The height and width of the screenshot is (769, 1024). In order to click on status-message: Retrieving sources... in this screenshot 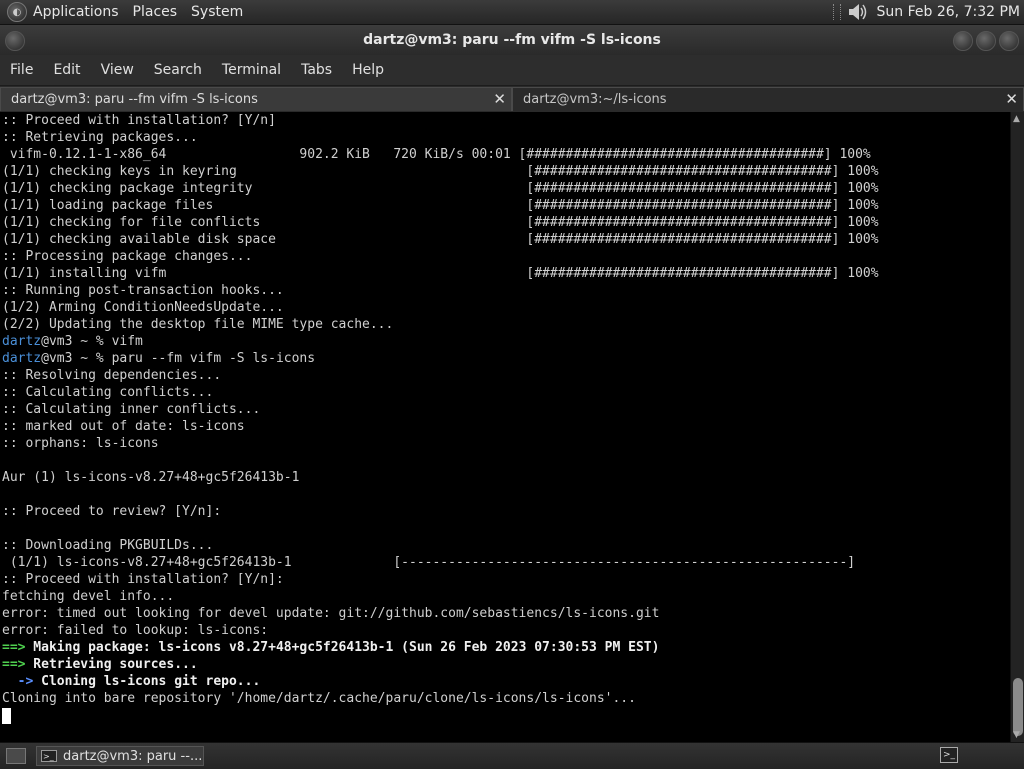, I will do `click(111, 664)`.